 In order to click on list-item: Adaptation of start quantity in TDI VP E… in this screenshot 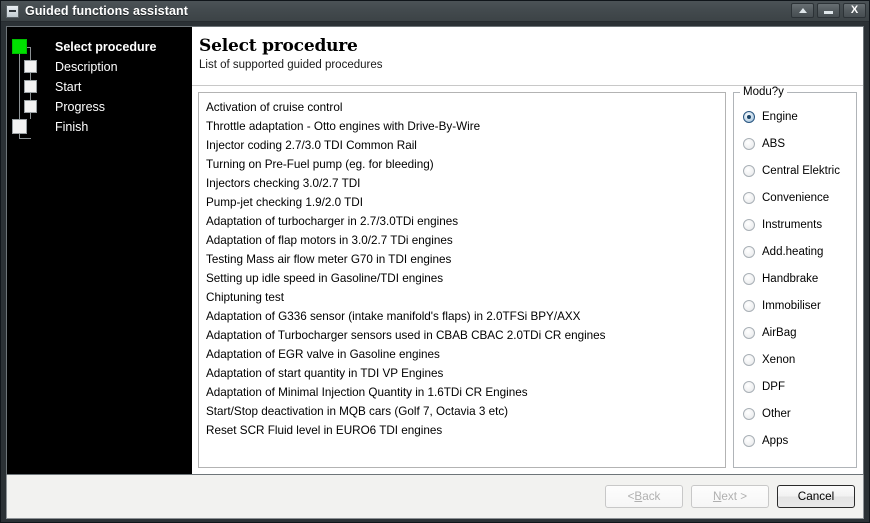, I will do `click(462, 373)`.